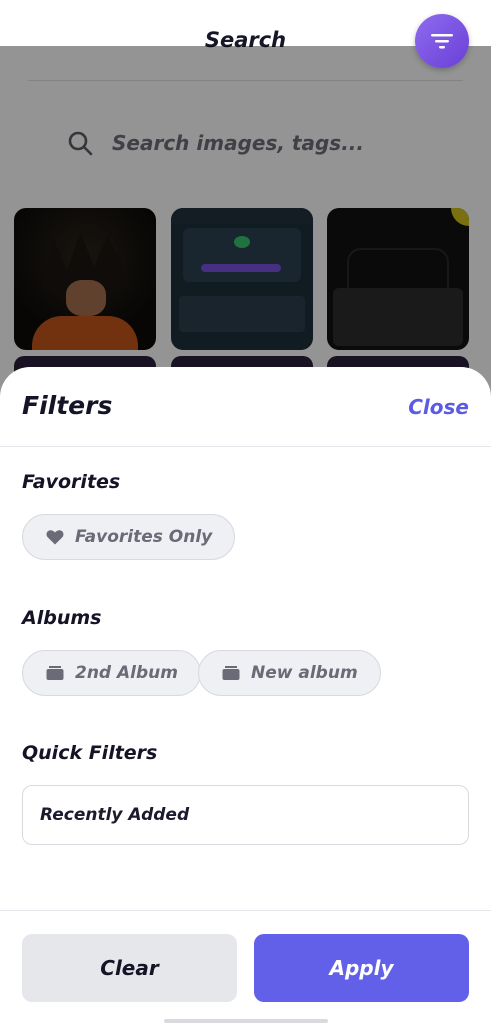  Describe the element at coordinates (67, 405) in the screenshot. I see `sheet-title: Filters` at that location.